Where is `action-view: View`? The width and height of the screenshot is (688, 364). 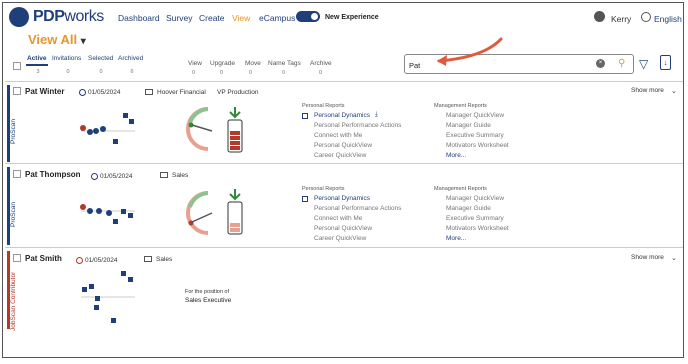
action-view: View is located at coordinates (195, 63).